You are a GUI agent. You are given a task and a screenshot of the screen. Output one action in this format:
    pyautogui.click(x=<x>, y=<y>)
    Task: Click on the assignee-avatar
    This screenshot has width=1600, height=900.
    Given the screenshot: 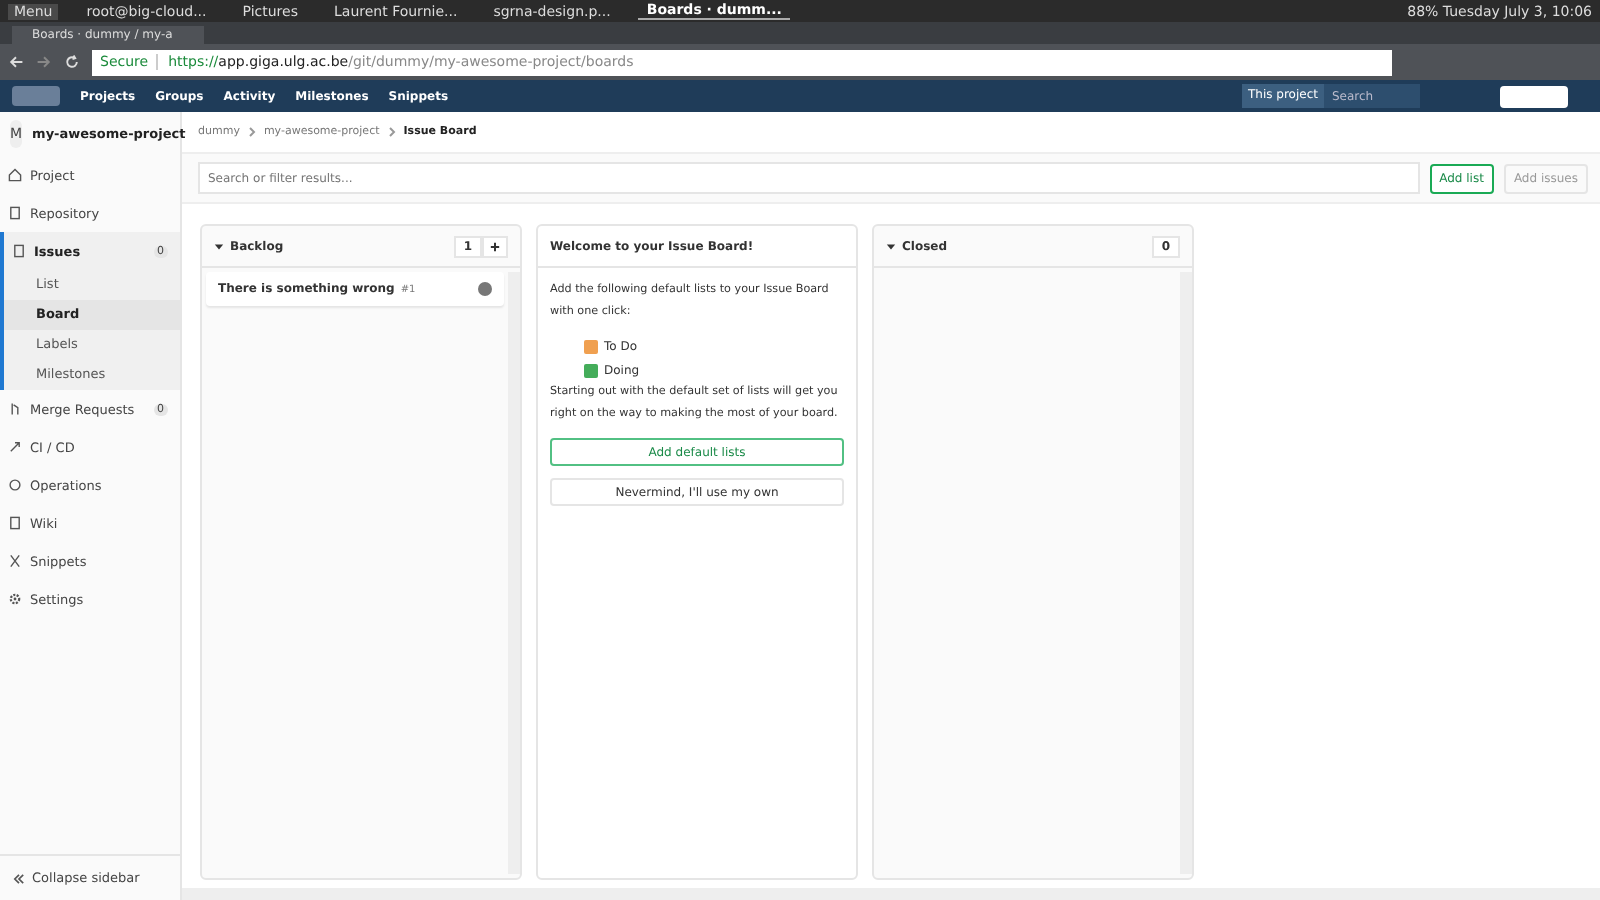 What is the action you would take?
    pyautogui.click(x=485, y=289)
    